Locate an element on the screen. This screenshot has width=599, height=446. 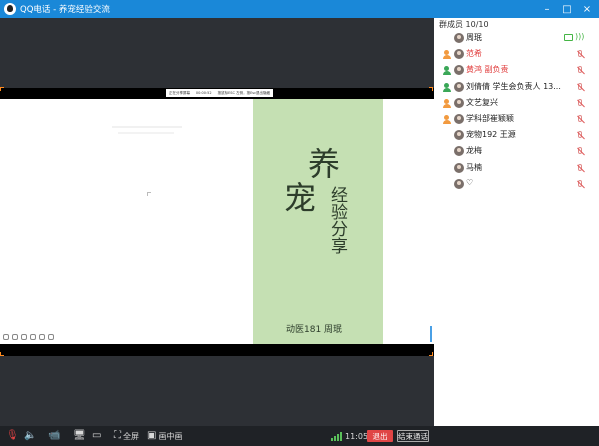
picture-in-picture-button: ▣ 画中画 is located at coordinates (164, 436).